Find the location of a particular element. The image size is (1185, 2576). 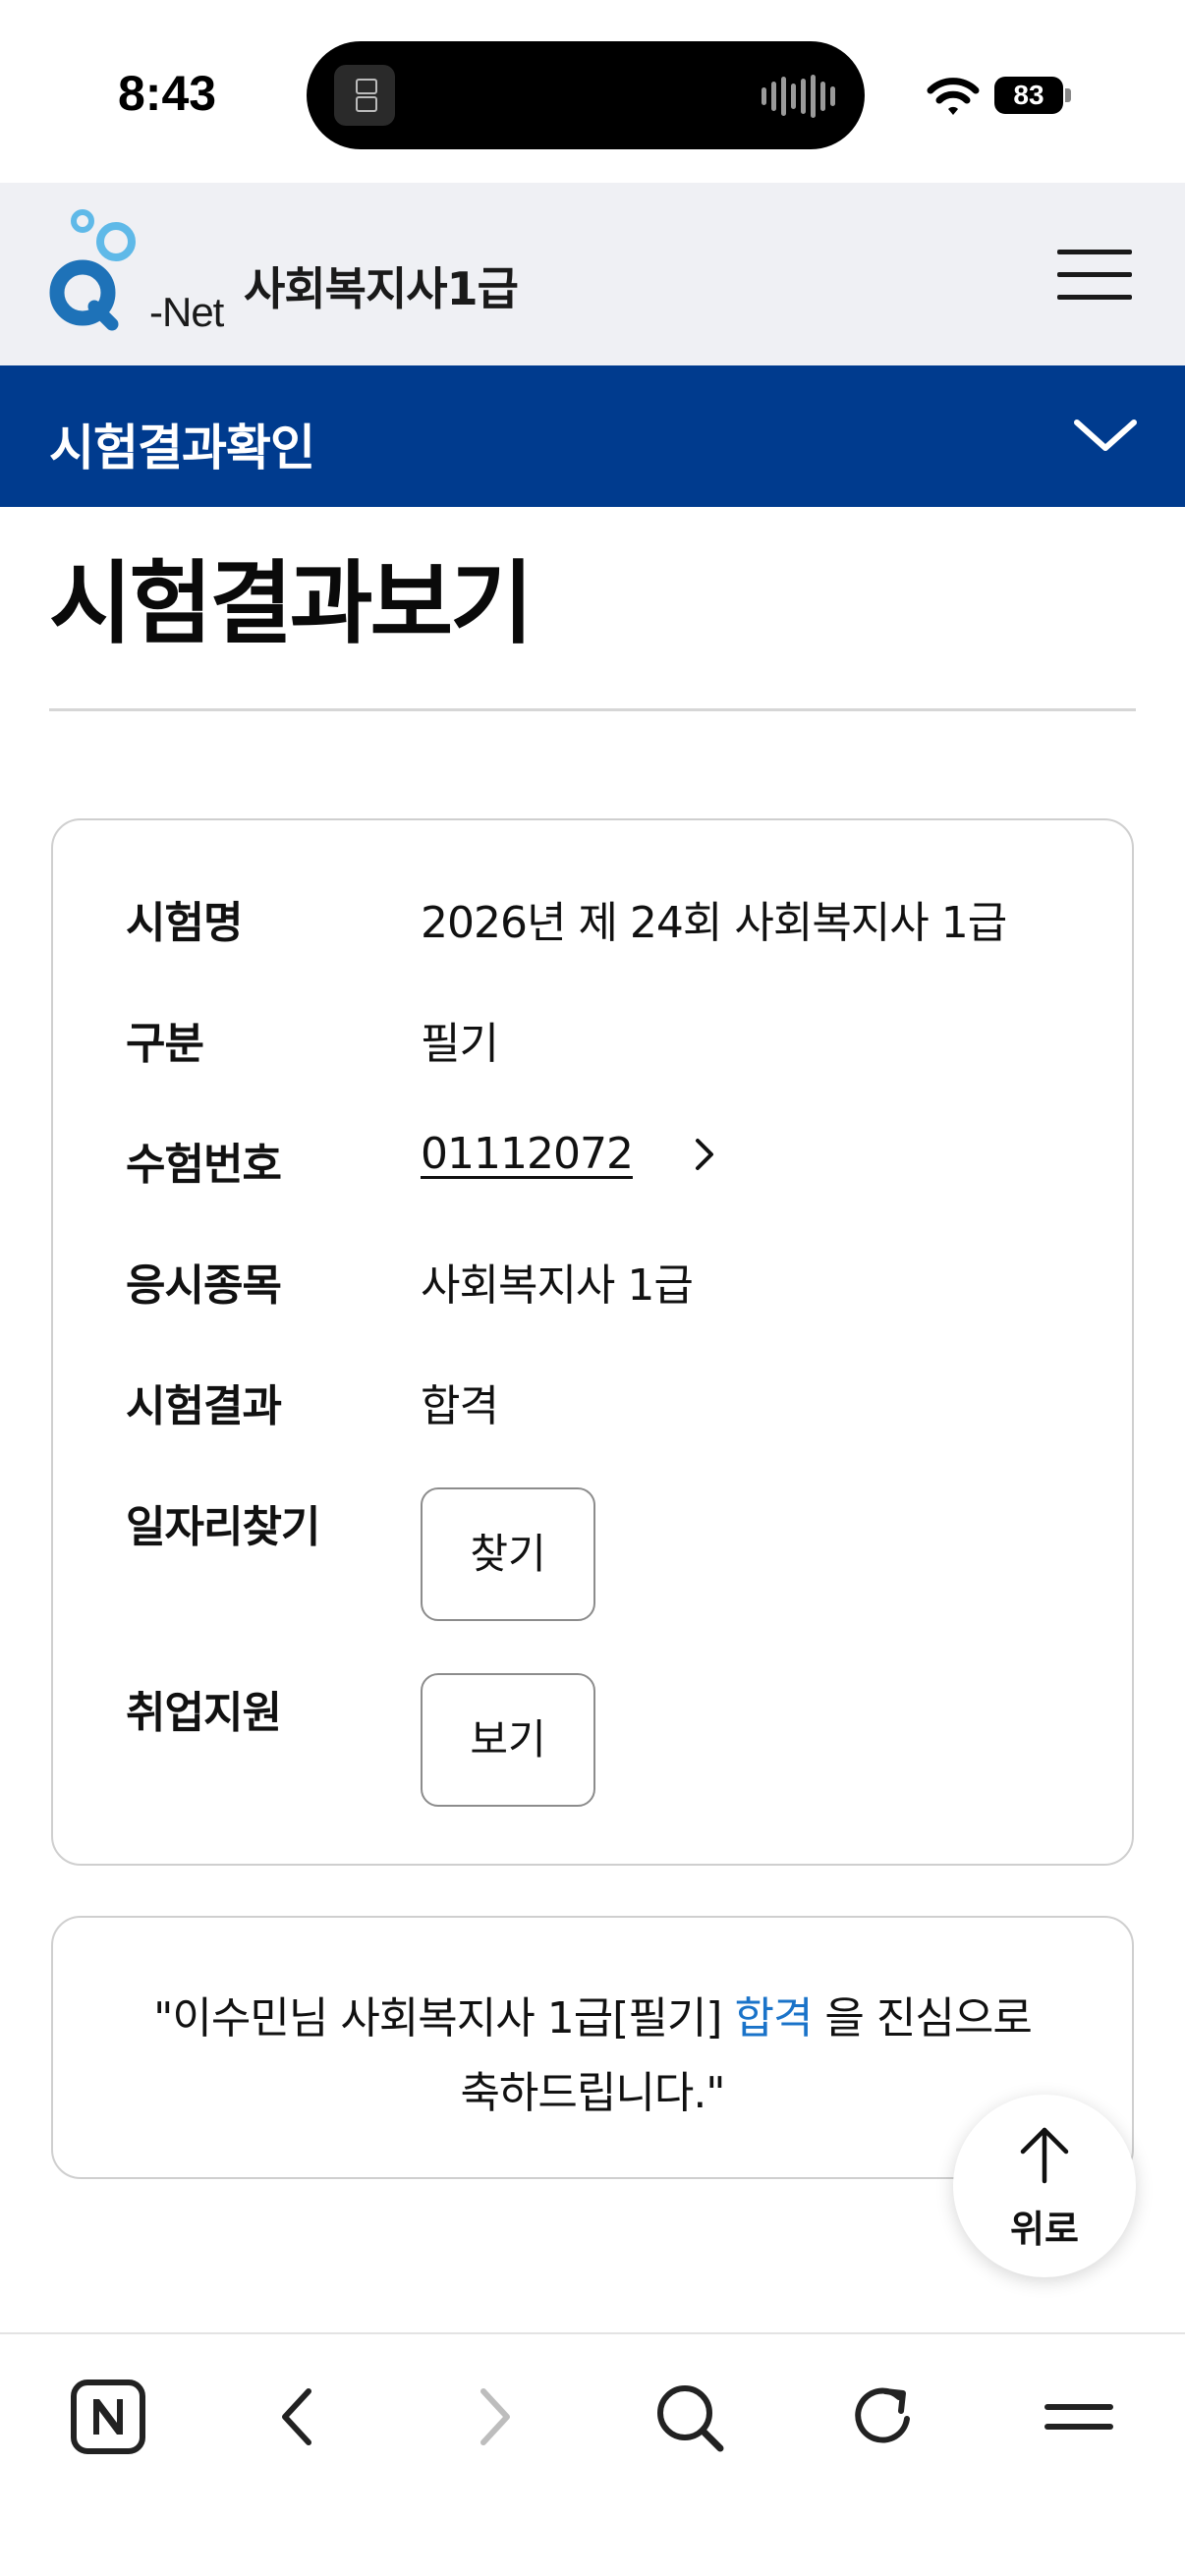

exam-result-label: 시험결과 is located at coordinates (204, 1406).